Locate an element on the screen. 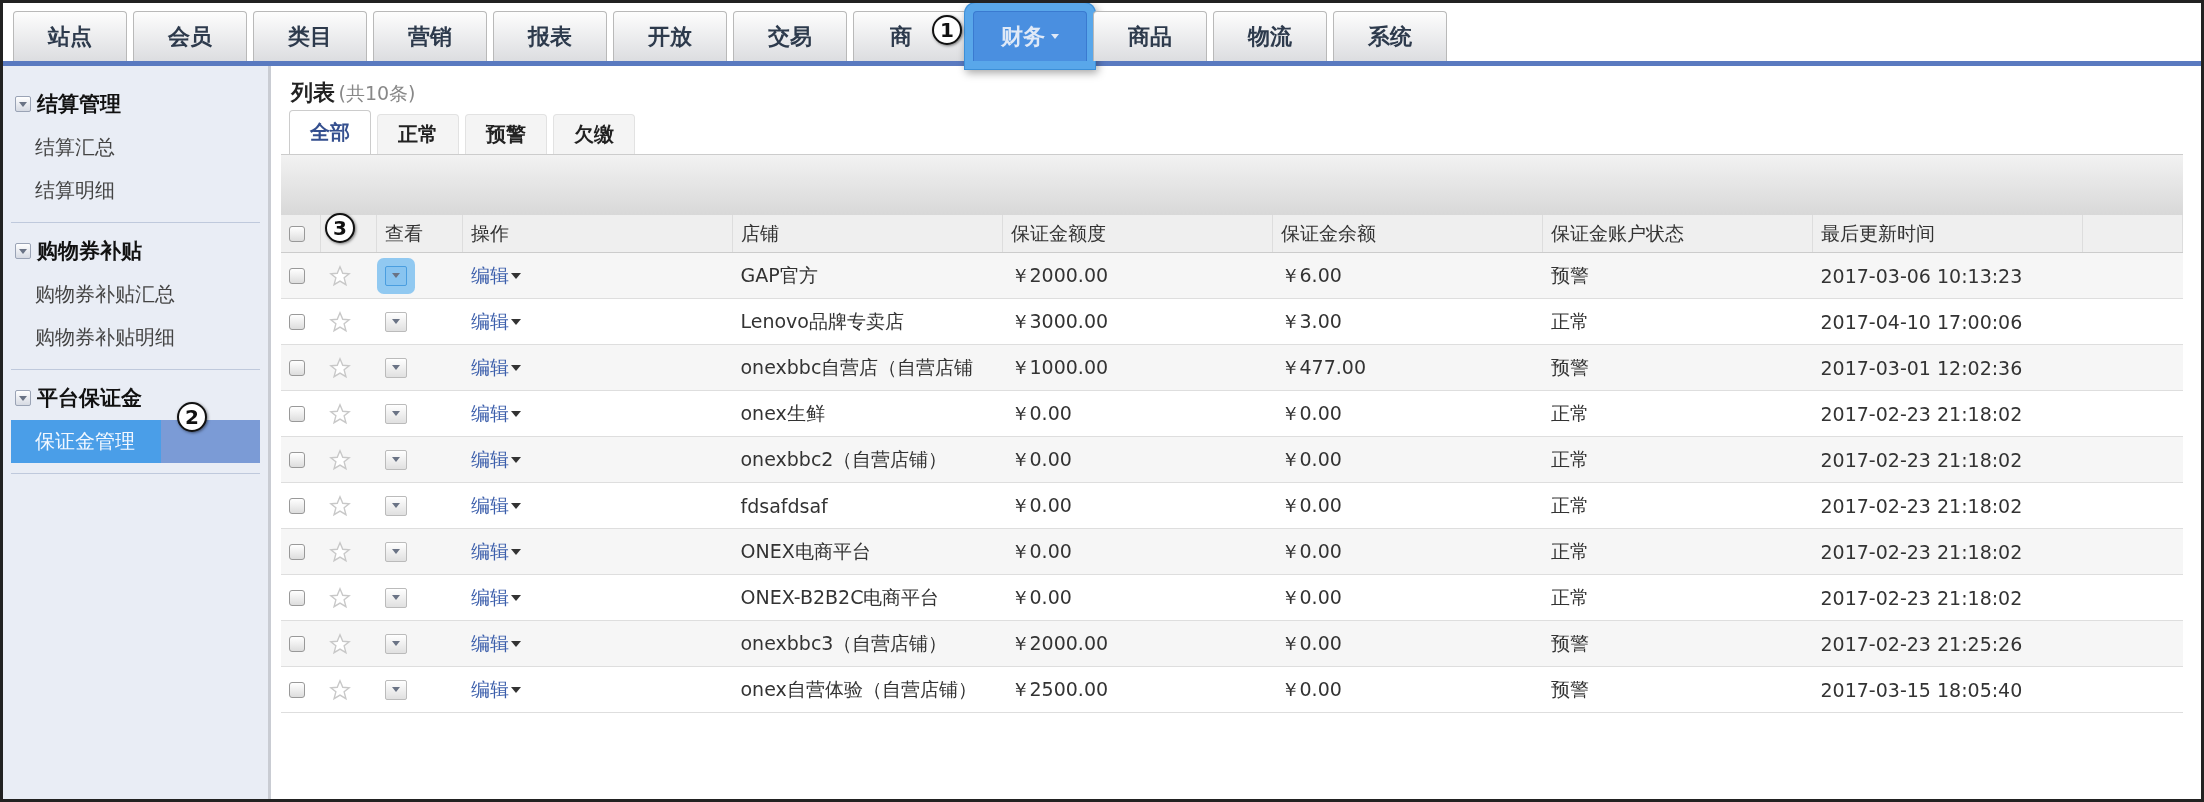 This screenshot has width=2204, height=802. column-header: 店铺 is located at coordinates (760, 232).